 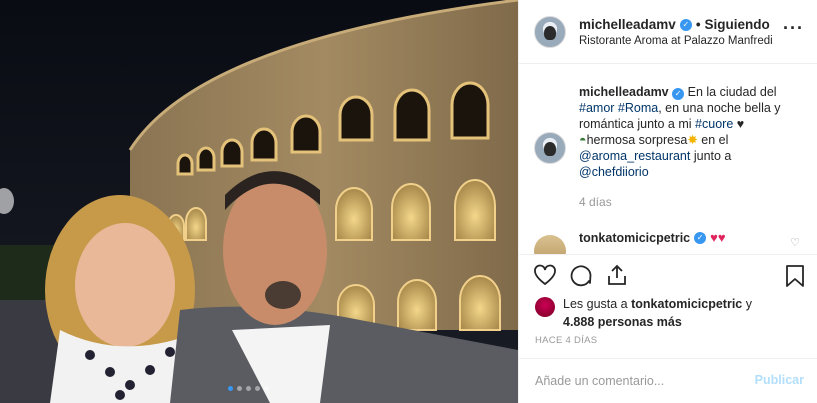 I want to click on caption-text: junto a, so click(x=712, y=156).